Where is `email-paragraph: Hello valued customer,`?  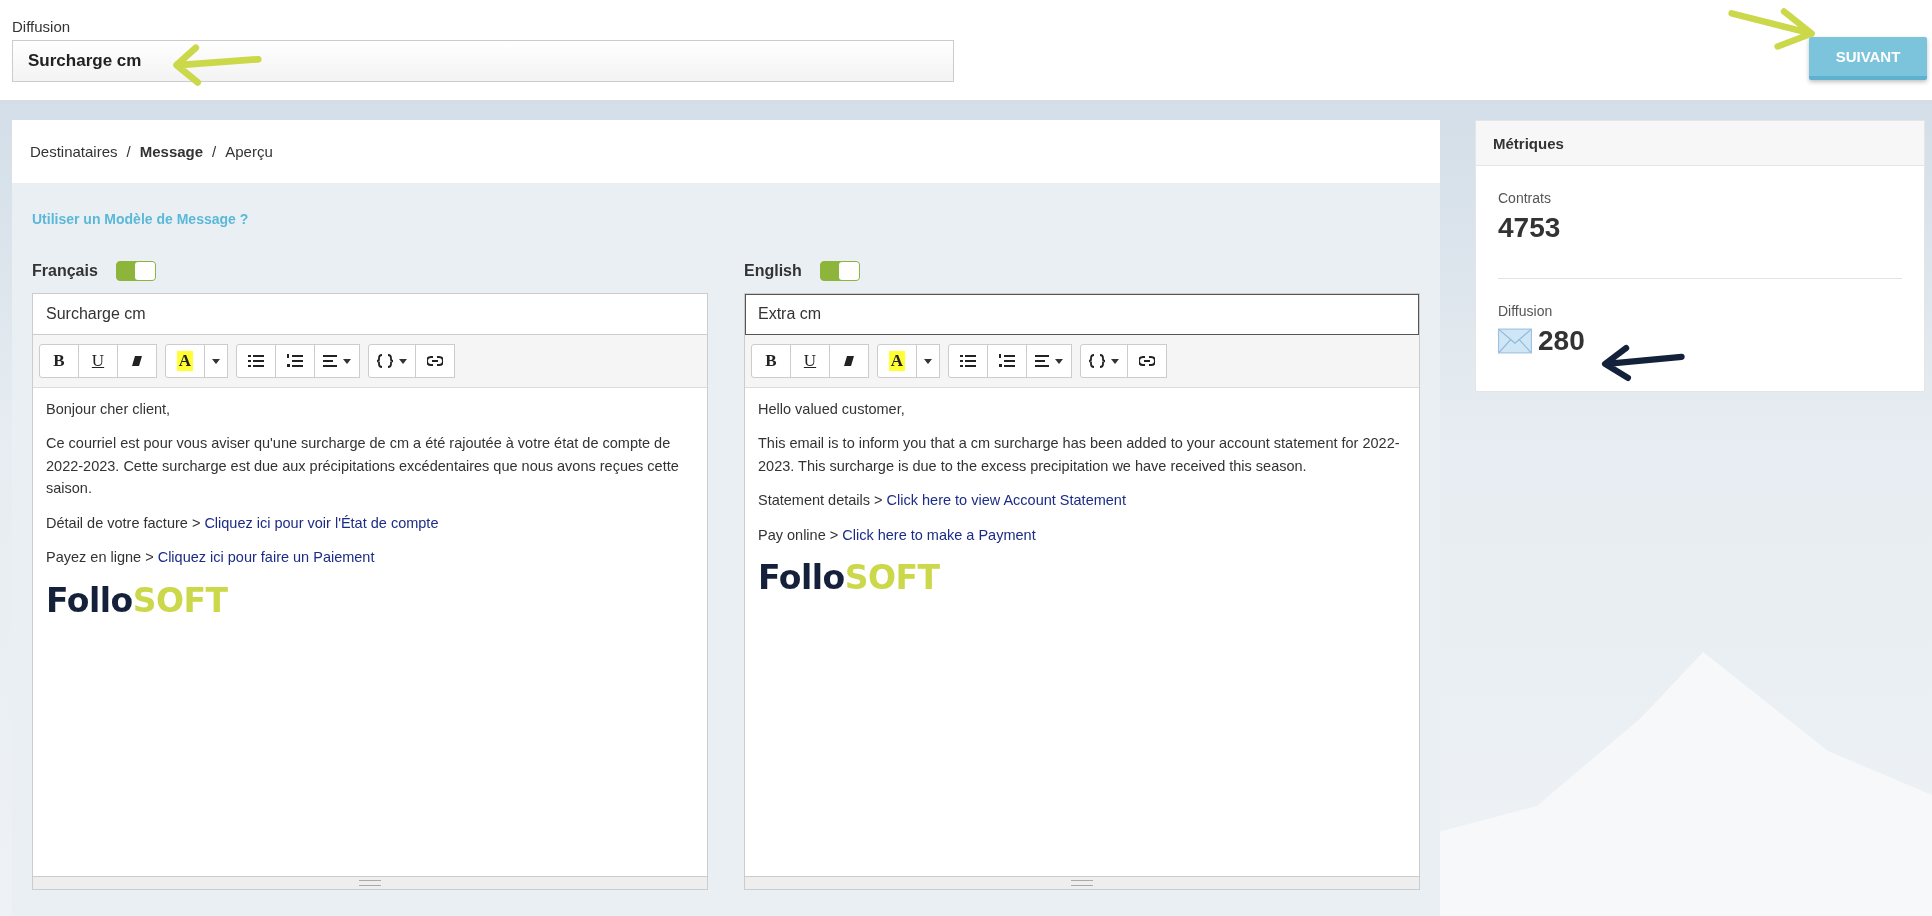
email-paragraph: Hello valued customer, is located at coordinates (832, 409).